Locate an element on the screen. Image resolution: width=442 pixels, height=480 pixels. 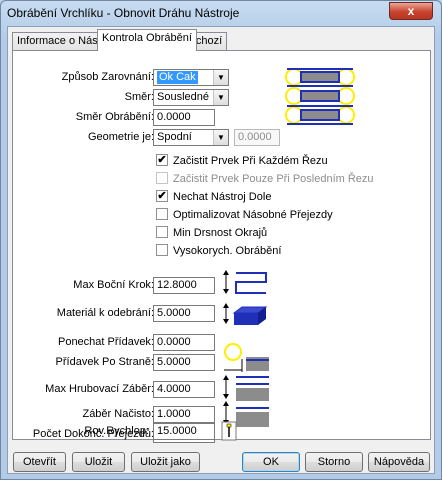
checkbox-vysokorych-obrabeni: Vysokorych. Obrábění is located at coordinates (218, 251).